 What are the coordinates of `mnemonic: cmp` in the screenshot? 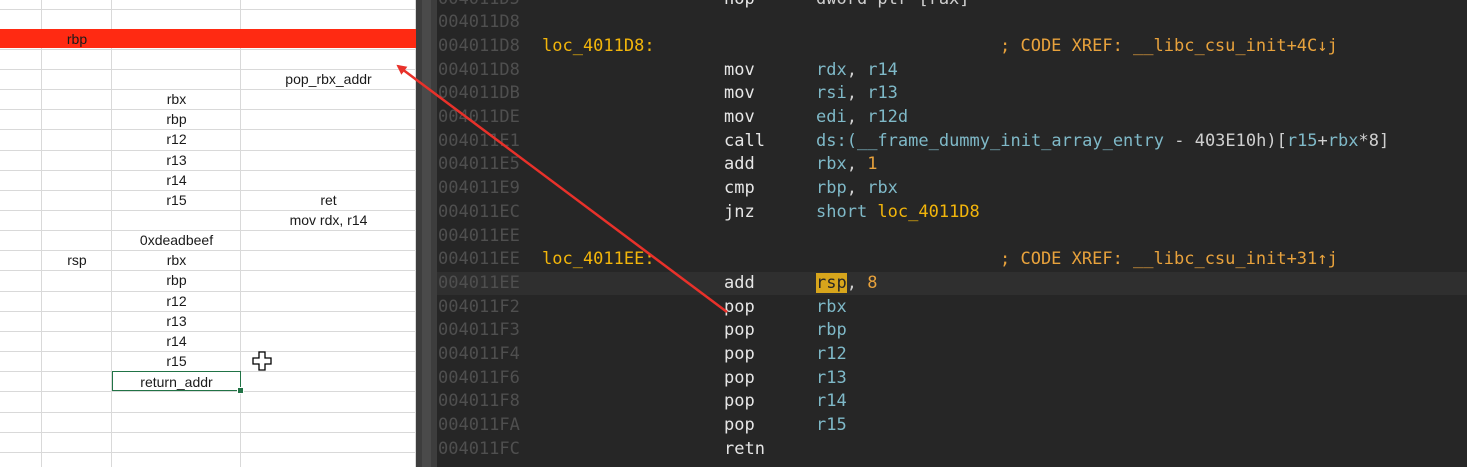 It's located at (739, 188).